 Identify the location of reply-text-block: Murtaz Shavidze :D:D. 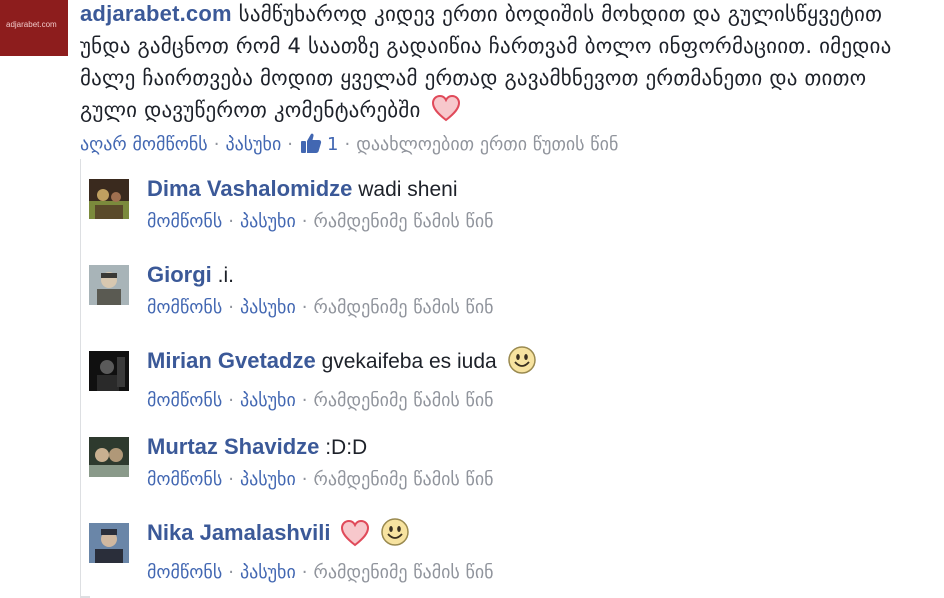
(537, 447).